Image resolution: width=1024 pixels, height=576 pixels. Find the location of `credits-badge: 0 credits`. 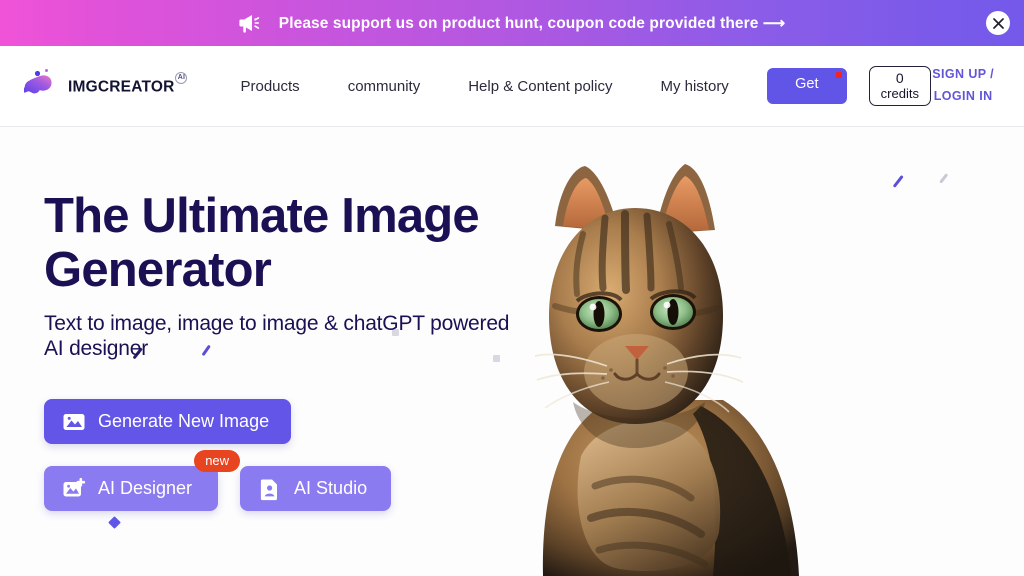

credits-badge: 0 credits is located at coordinates (899, 86).